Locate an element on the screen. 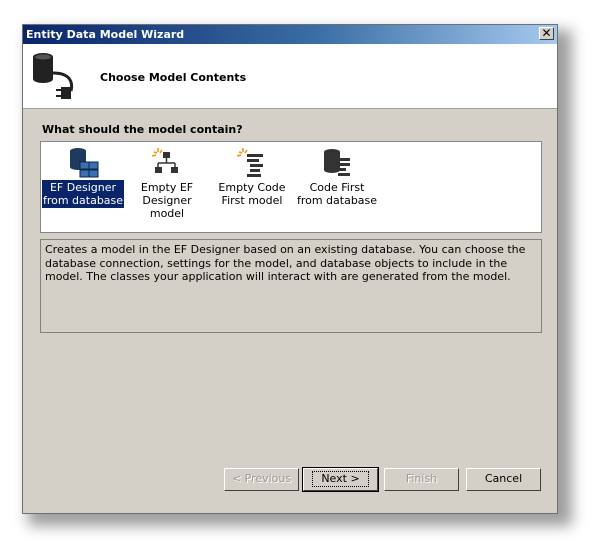  close-button: ✕ is located at coordinates (546, 33).